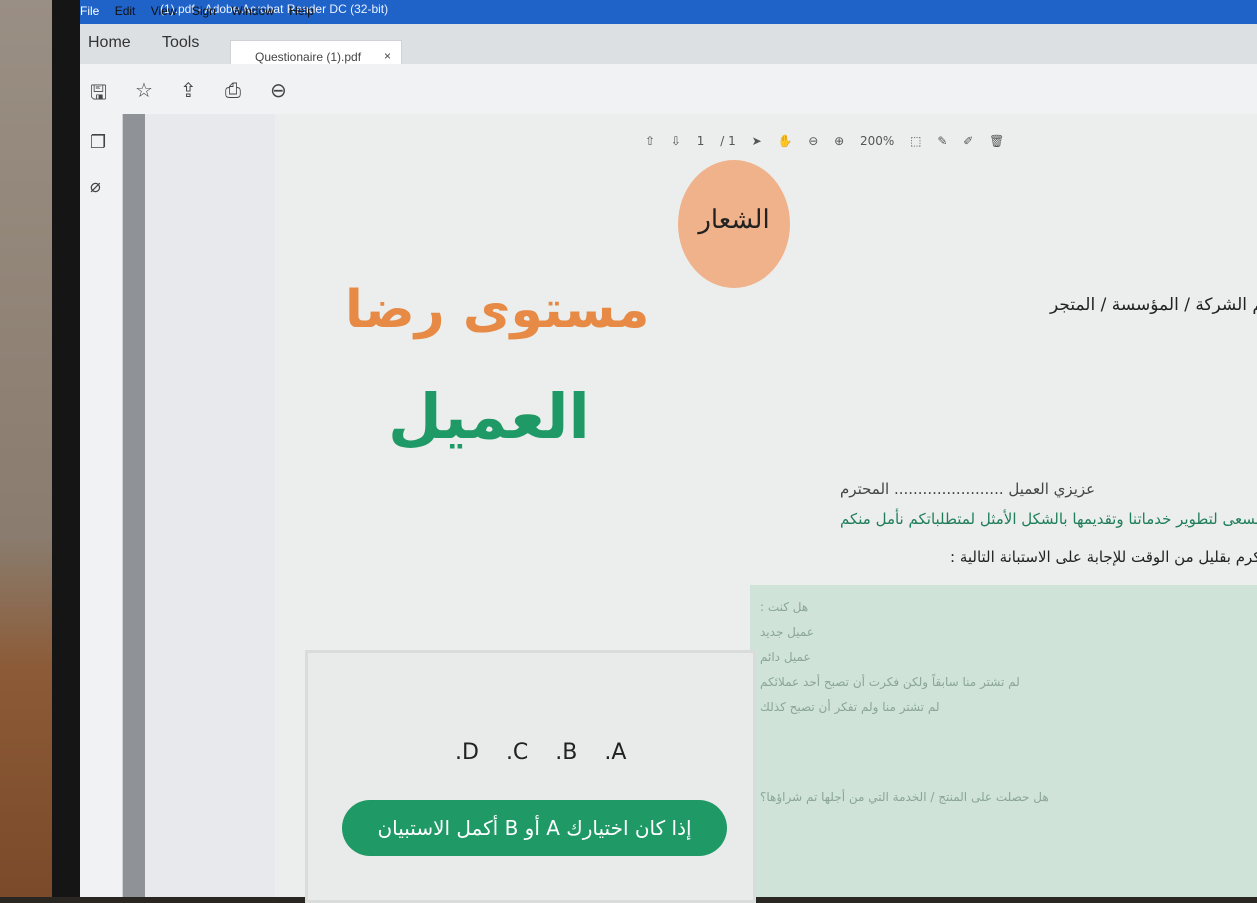 The image size is (1257, 903). I want to click on print-icon: ⎙, so click(233, 90).